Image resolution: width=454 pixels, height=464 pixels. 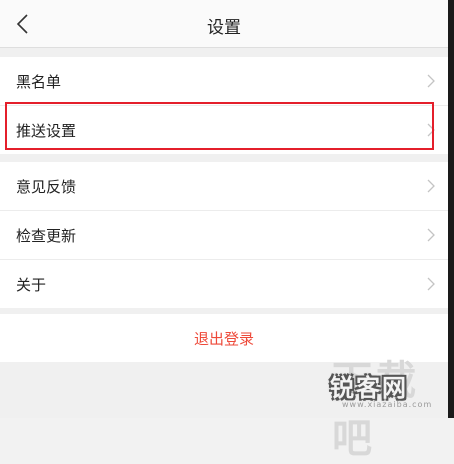 What do you see at coordinates (224, 28) in the screenshot?
I see `page-title: 设置` at bounding box center [224, 28].